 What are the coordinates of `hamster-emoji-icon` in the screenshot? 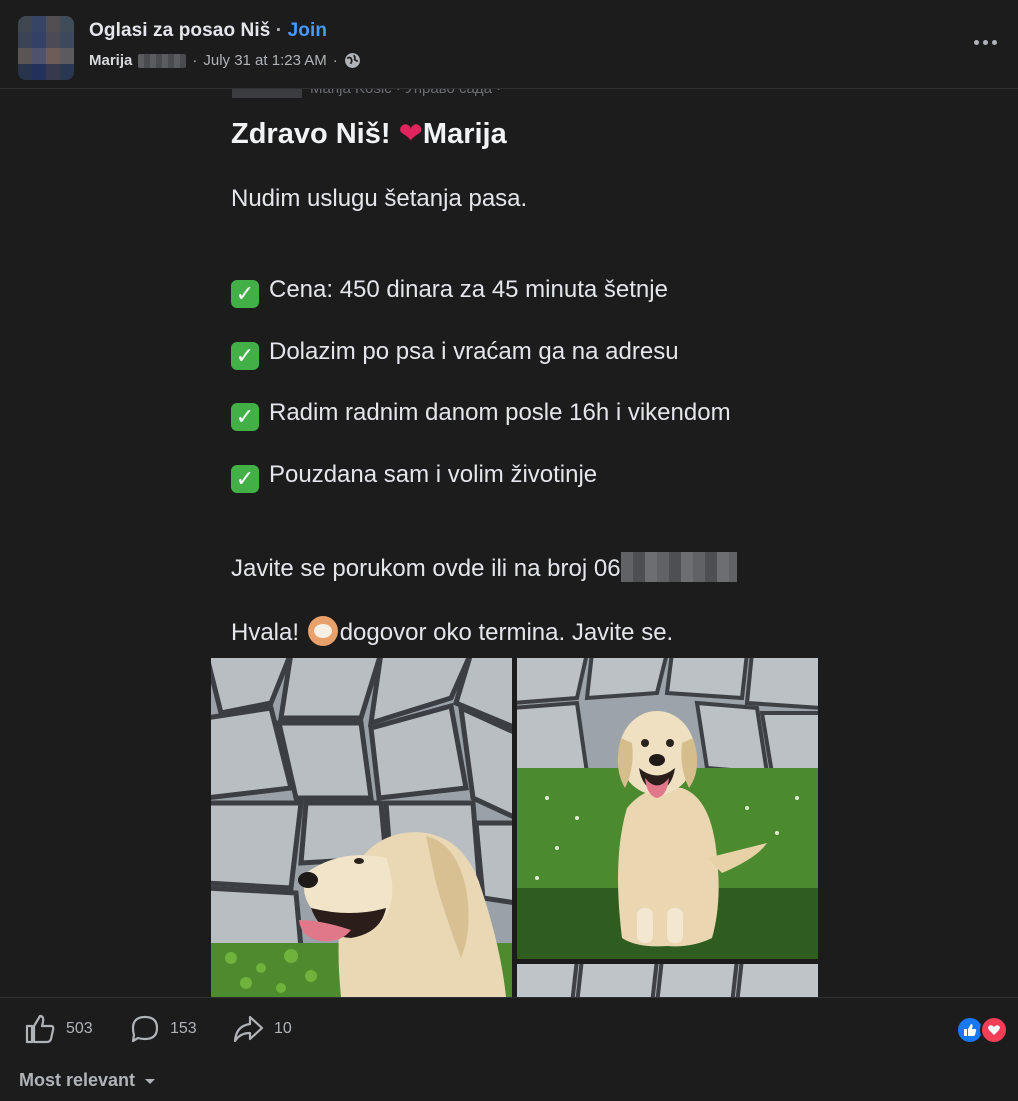 It's located at (322, 631).